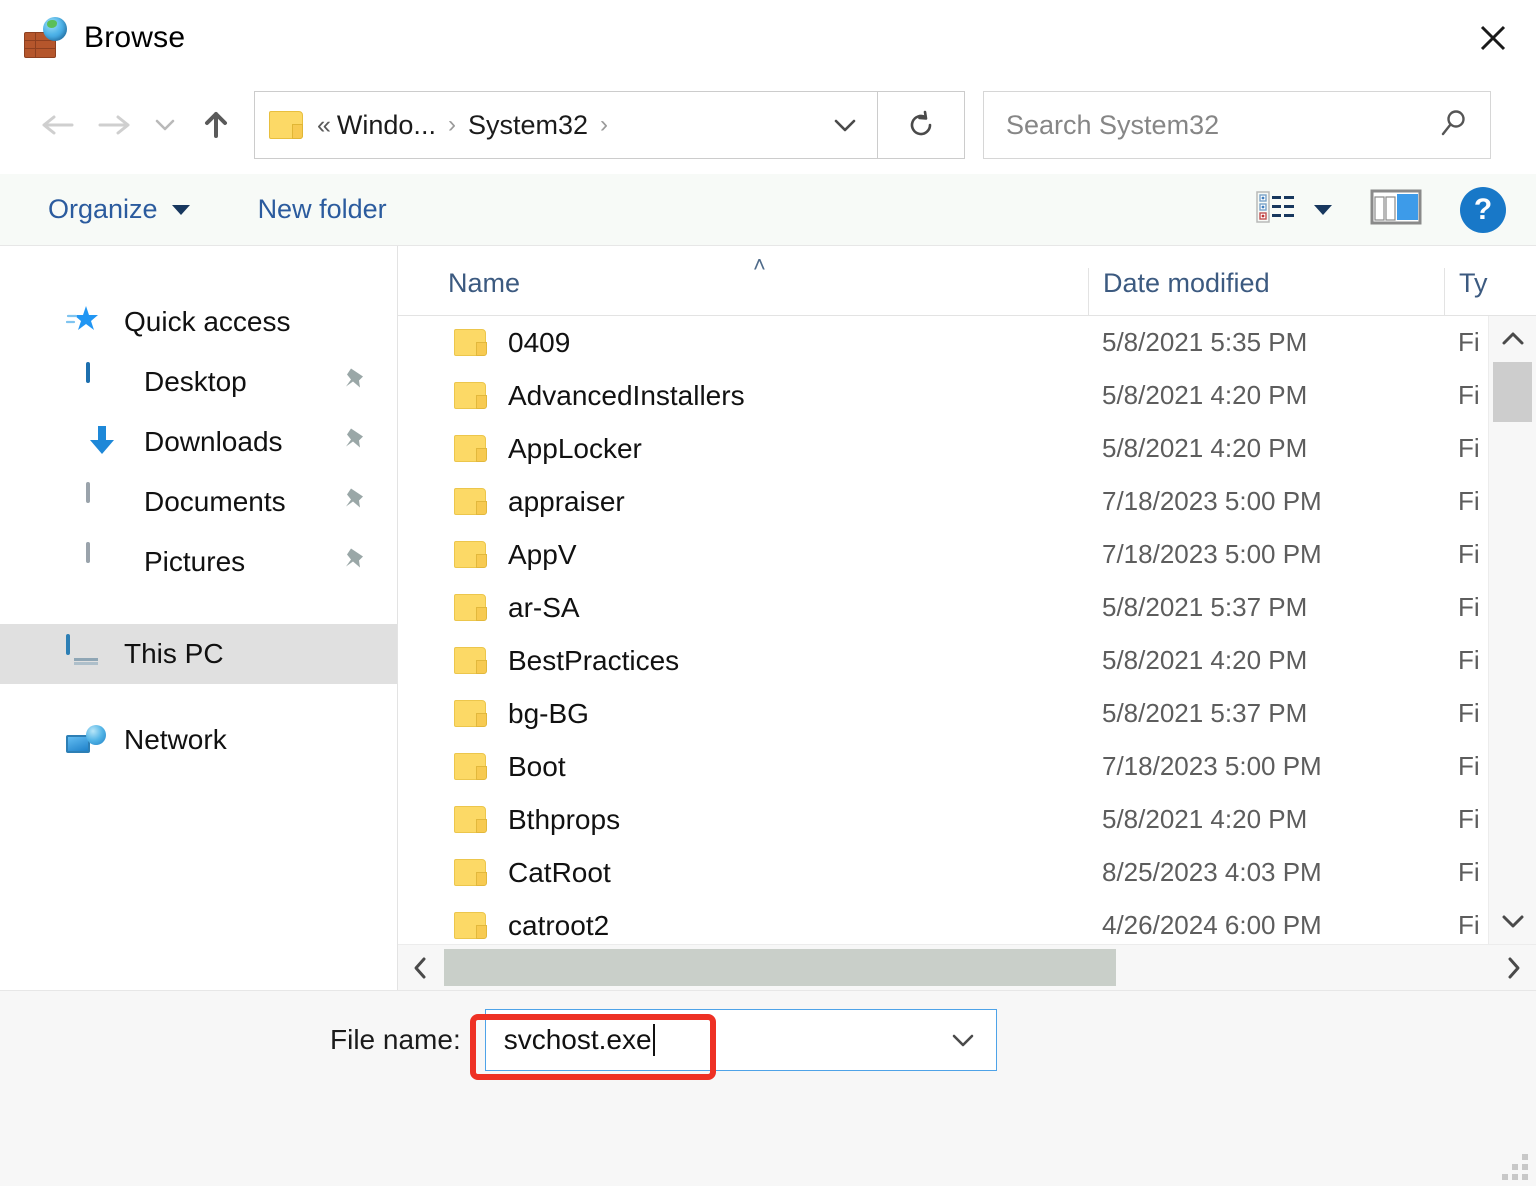 This screenshot has width=1536, height=1186. I want to click on table-row: 0409 5/8/2021 5:35 PM Fi, so click(967, 342).